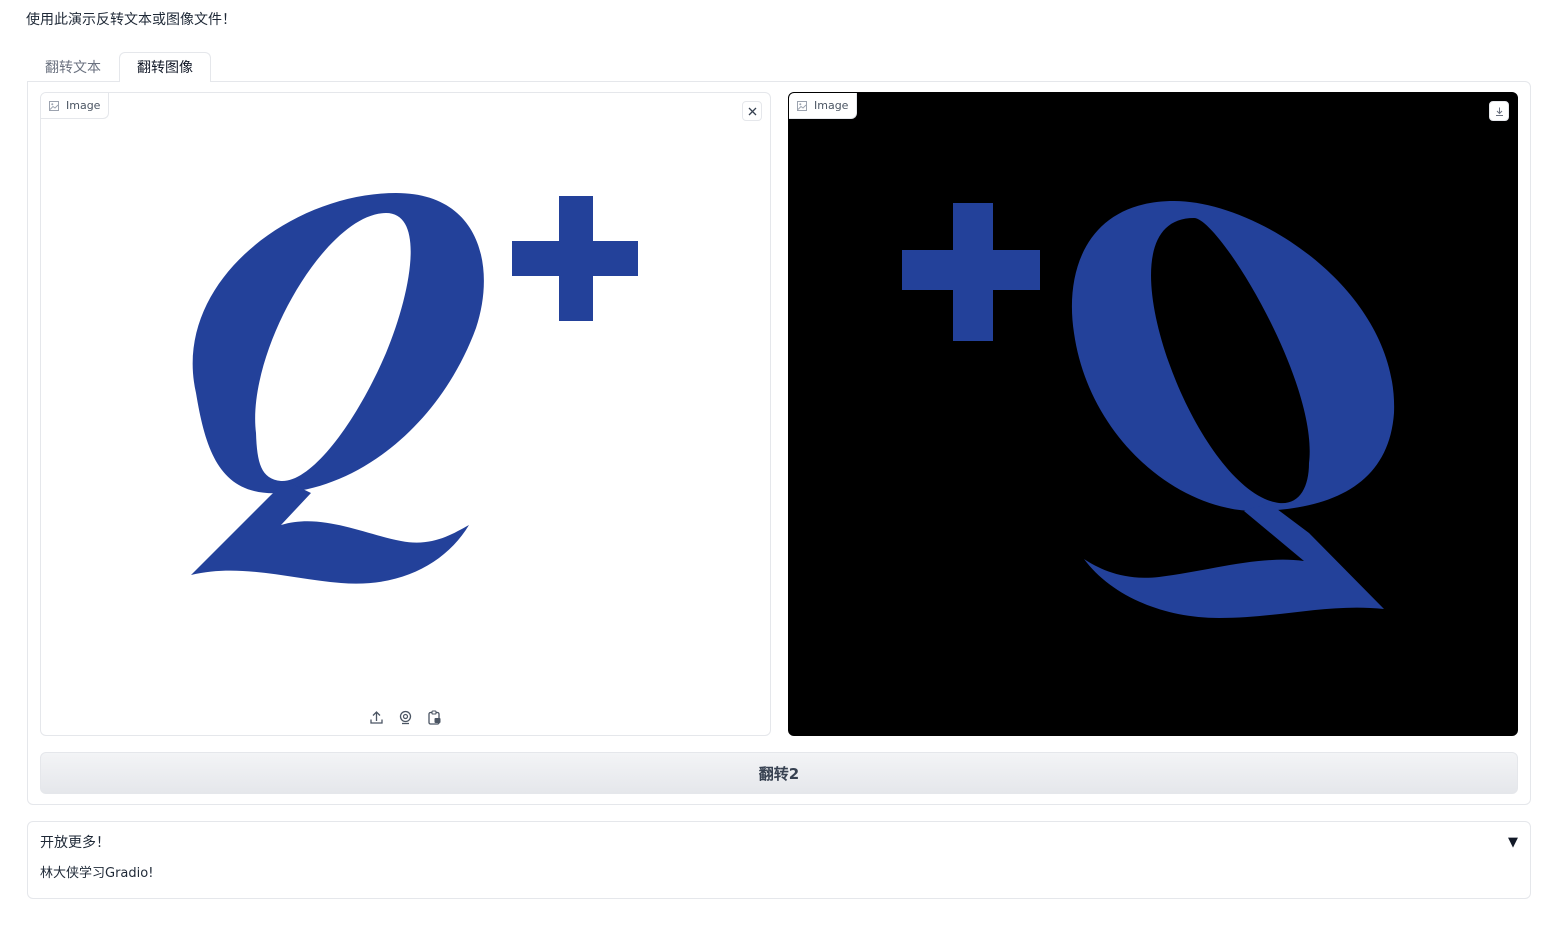  I want to click on input-image-label-text: Image, so click(83, 105).